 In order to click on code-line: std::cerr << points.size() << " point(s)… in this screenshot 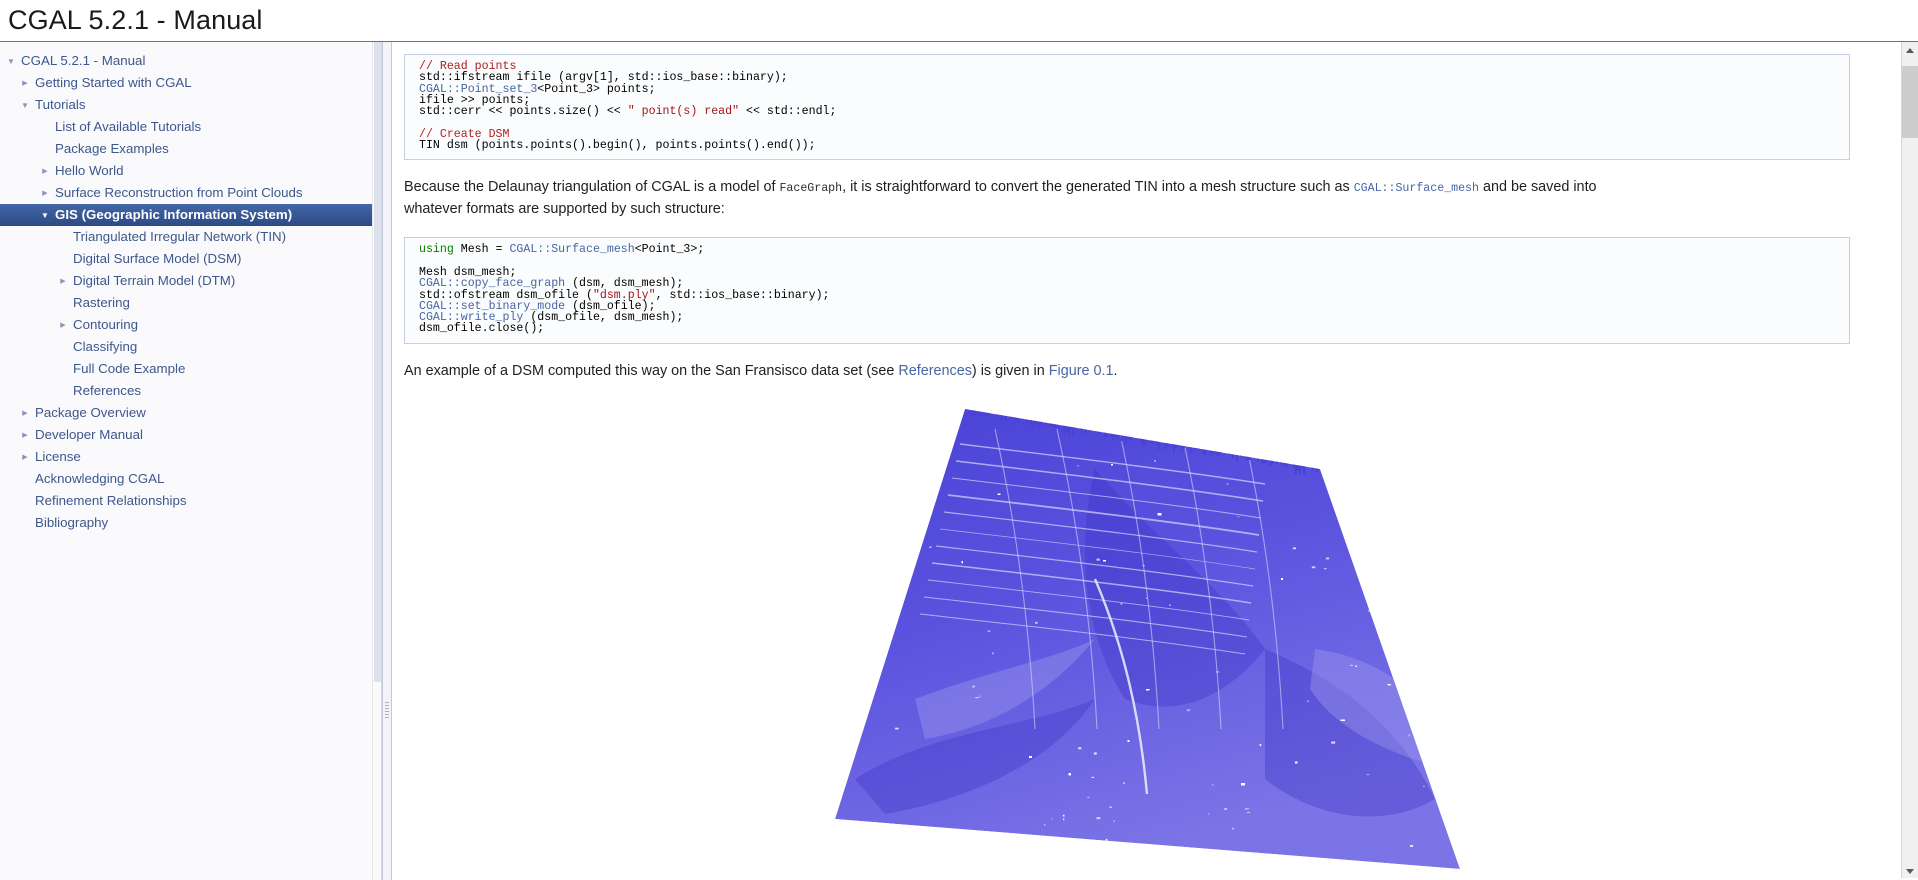, I will do `click(1129, 112)`.